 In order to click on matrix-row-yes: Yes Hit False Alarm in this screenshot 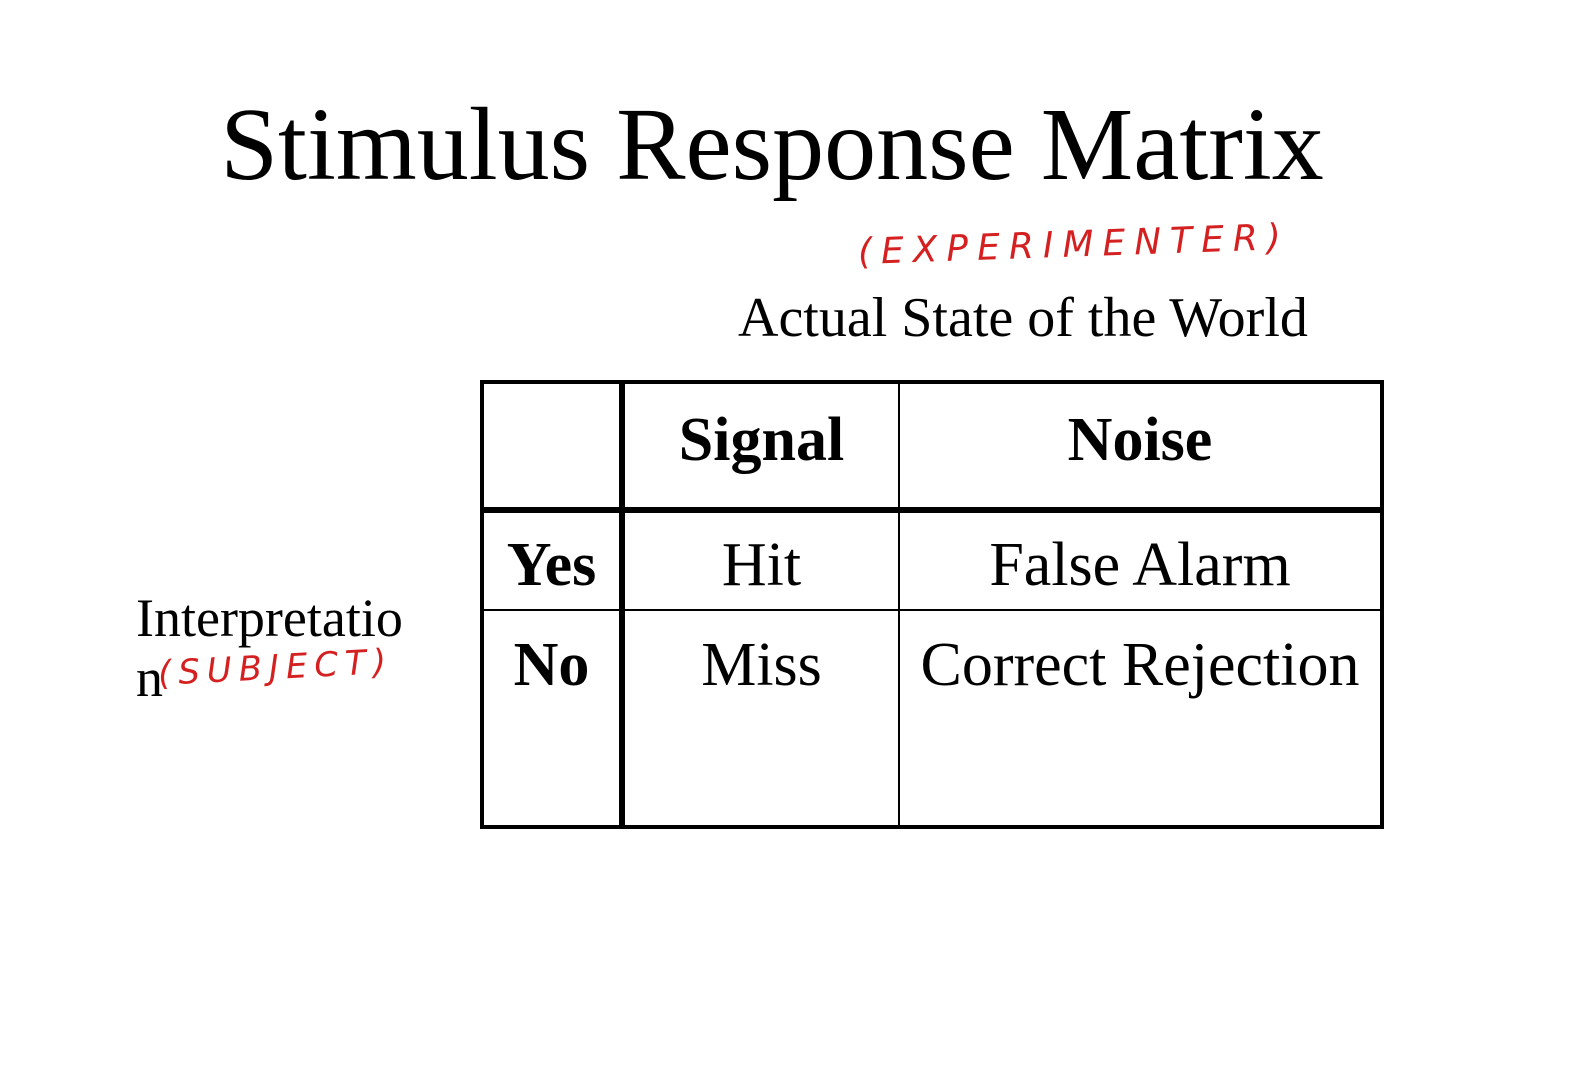, I will do `click(932, 560)`.